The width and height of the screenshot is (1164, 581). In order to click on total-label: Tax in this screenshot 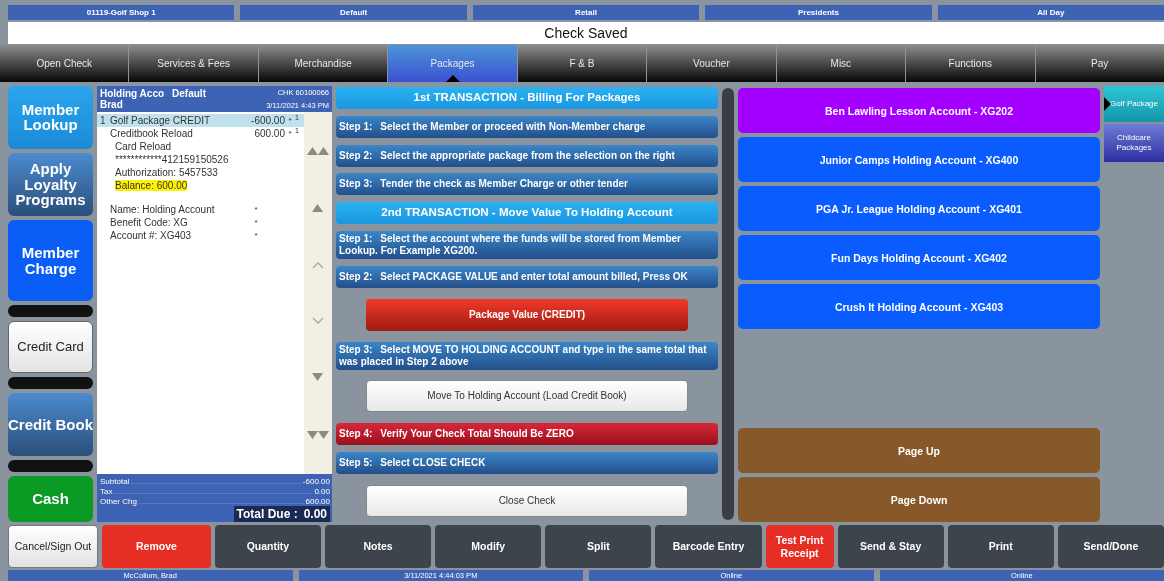, I will do `click(106, 491)`.